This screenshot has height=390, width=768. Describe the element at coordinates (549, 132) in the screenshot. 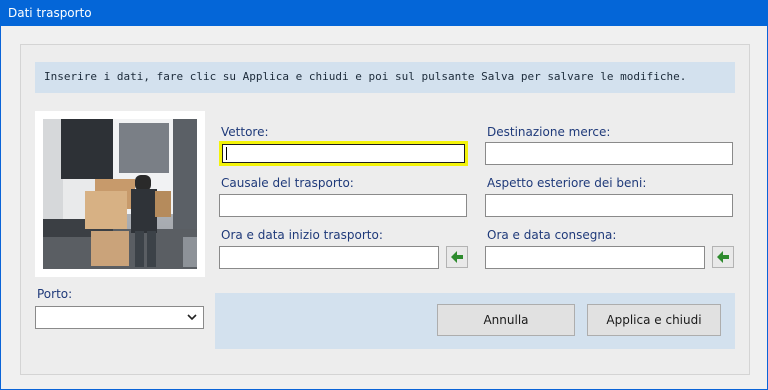

I see `destinazione-label: Destinazione merce:` at that location.